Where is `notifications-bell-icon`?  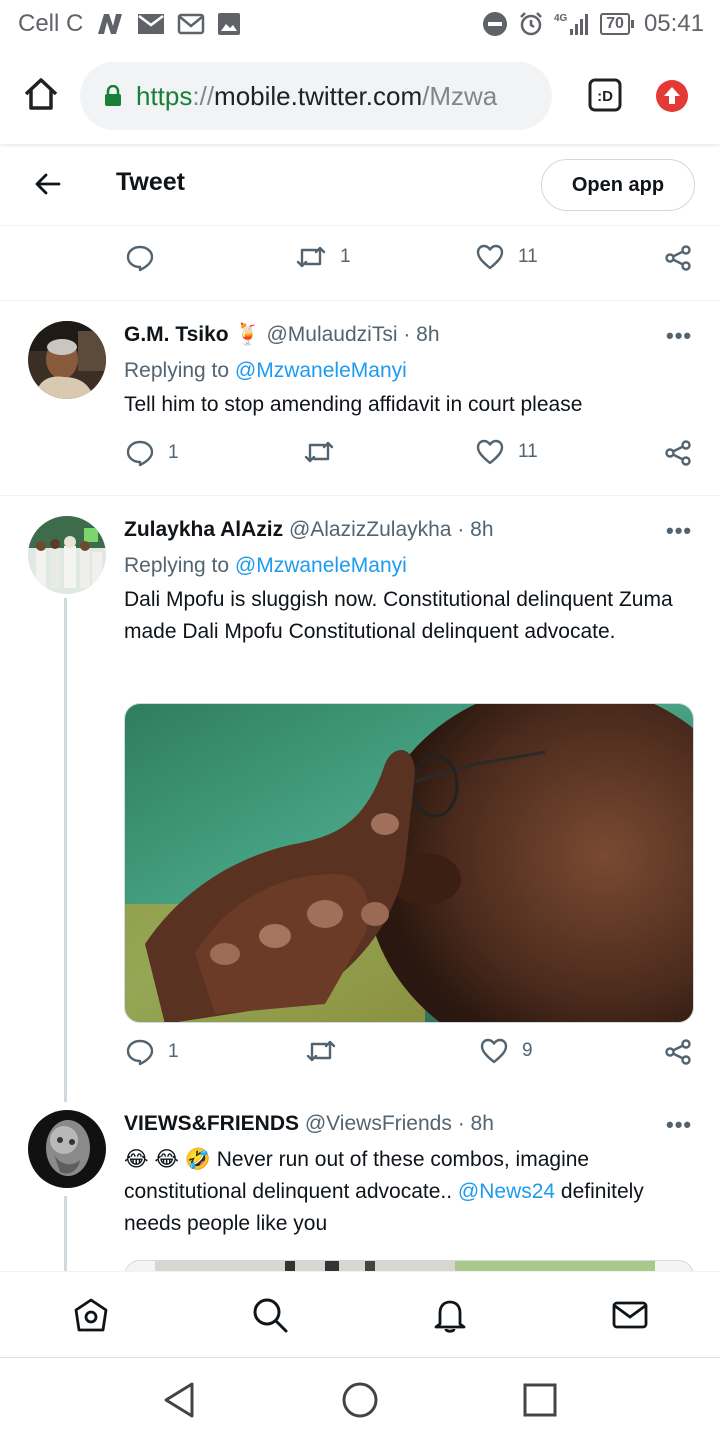 notifications-bell-icon is located at coordinates (450, 1317).